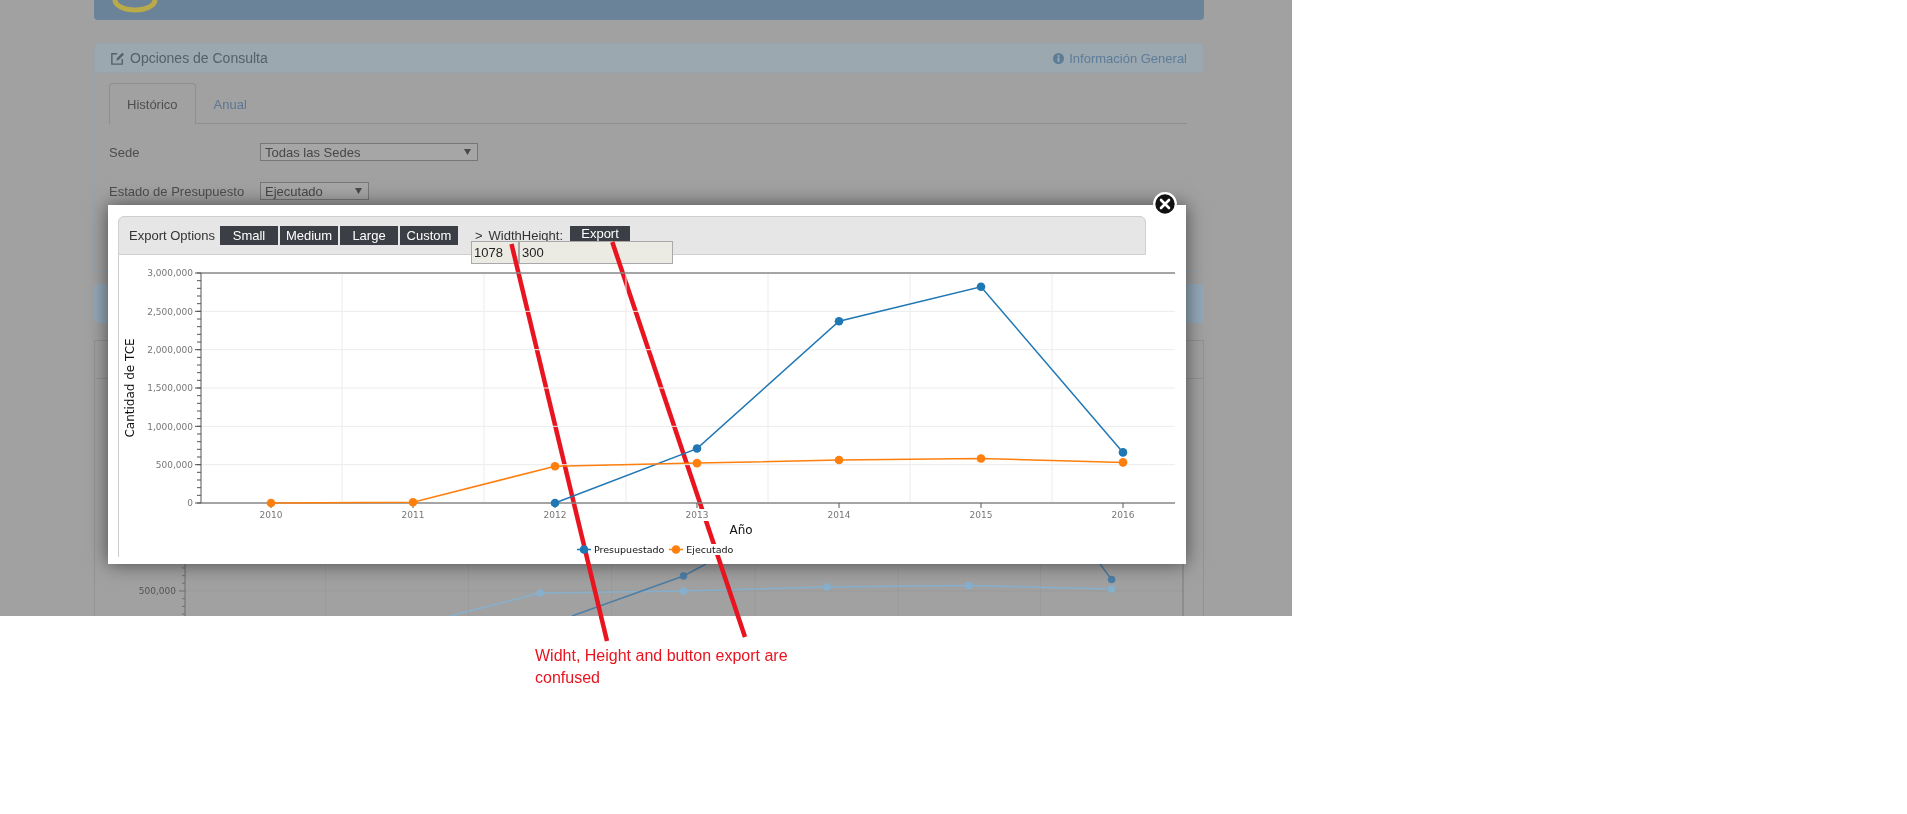 This screenshot has width=1907, height=814. What do you see at coordinates (596, 252) in the screenshot?
I see `height-input: 300` at bounding box center [596, 252].